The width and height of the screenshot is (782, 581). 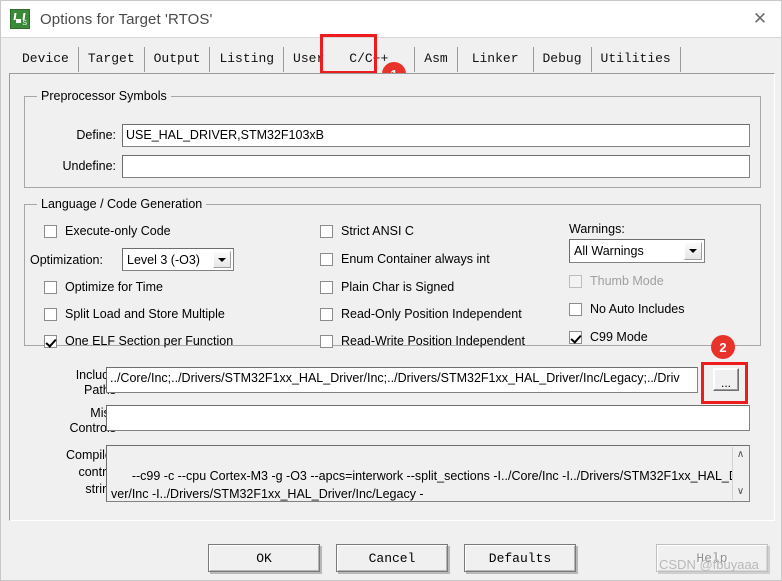 What do you see at coordinates (609, 251) in the screenshot?
I see `warnings-value: All Warnings` at bounding box center [609, 251].